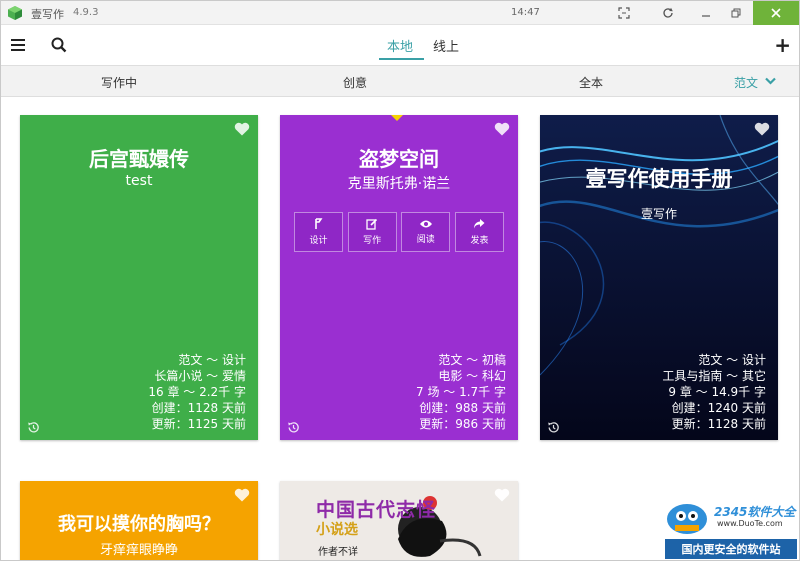 This screenshot has width=800, height=561. Describe the element at coordinates (198, 408) in the screenshot. I see `meta-line: 创建：1128 天前` at that location.